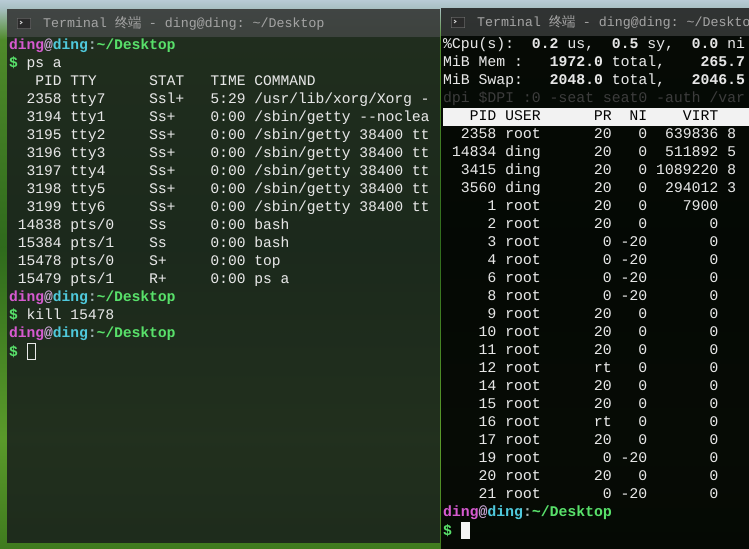 Image resolution: width=749 pixels, height=549 pixels. I want to click on table-cell-text: 2, so click(491, 225).